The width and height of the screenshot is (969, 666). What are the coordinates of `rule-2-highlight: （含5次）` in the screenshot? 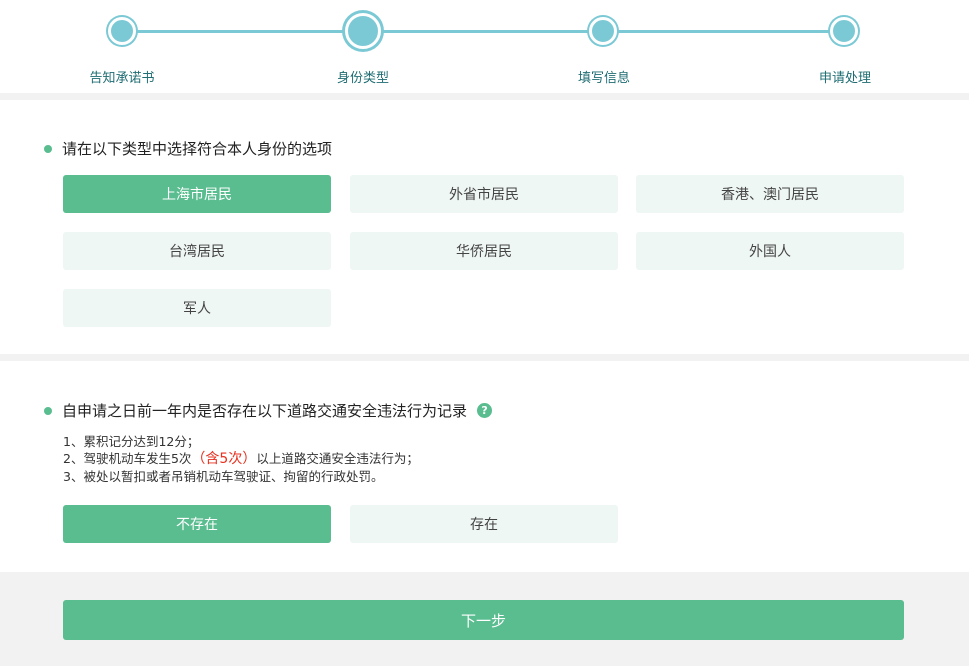 It's located at (224, 459).